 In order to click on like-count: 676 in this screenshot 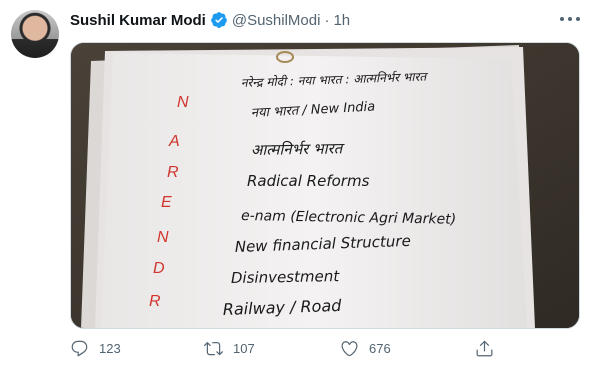, I will do `click(380, 348)`.